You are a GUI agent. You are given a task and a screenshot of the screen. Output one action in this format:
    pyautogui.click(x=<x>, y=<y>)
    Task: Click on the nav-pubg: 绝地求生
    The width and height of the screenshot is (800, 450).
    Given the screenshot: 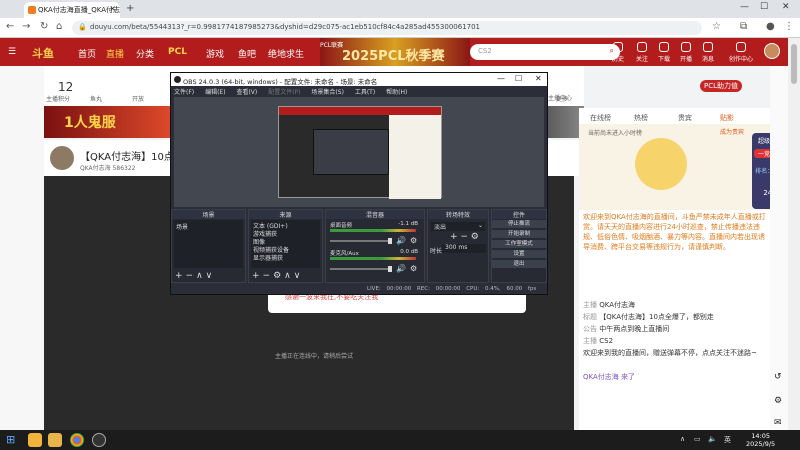 What is the action you would take?
    pyautogui.click(x=286, y=53)
    